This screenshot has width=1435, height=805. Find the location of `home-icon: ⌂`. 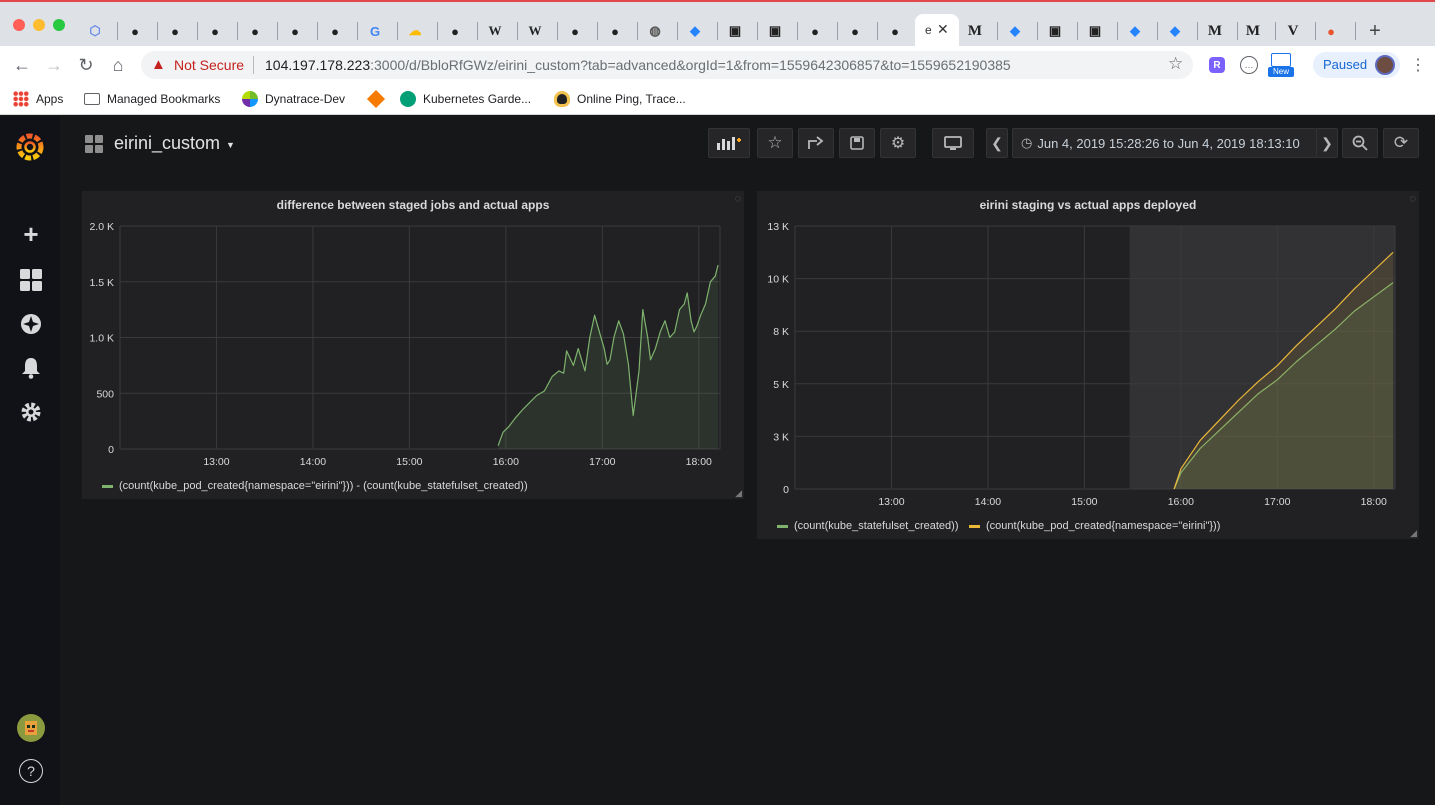

home-icon: ⌂ is located at coordinates (118, 65).